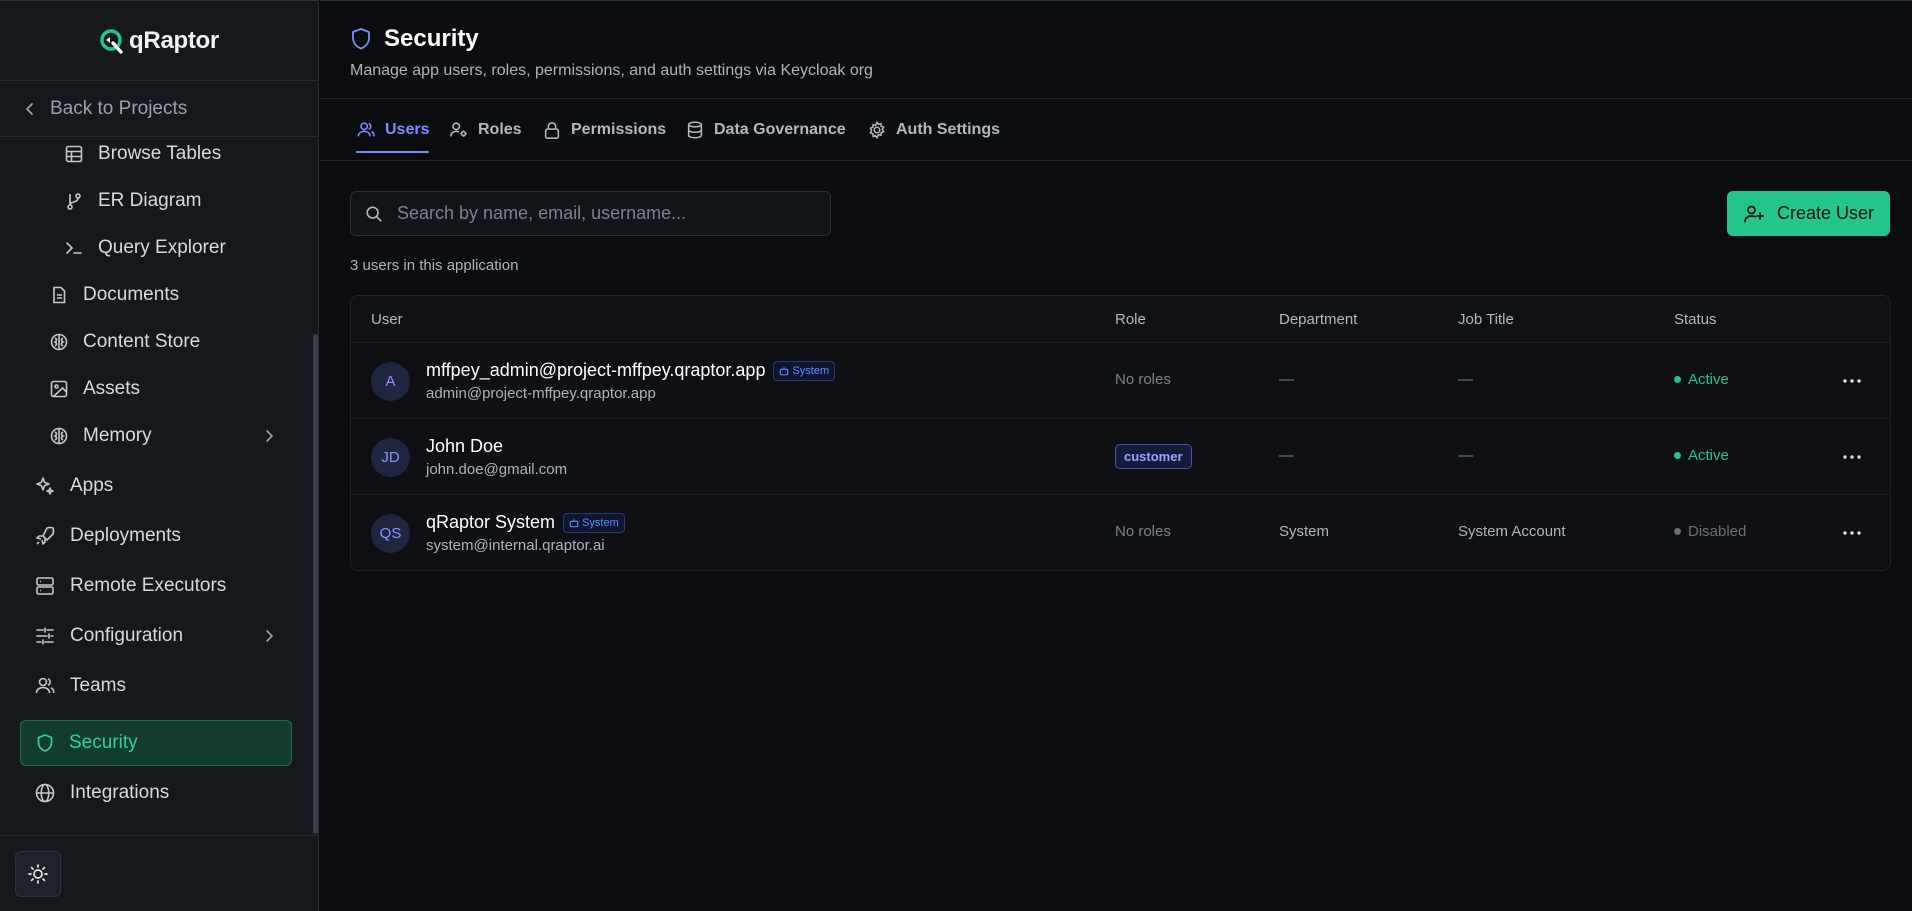 This screenshot has width=1912, height=911. I want to click on system-badge: System, so click(594, 522).